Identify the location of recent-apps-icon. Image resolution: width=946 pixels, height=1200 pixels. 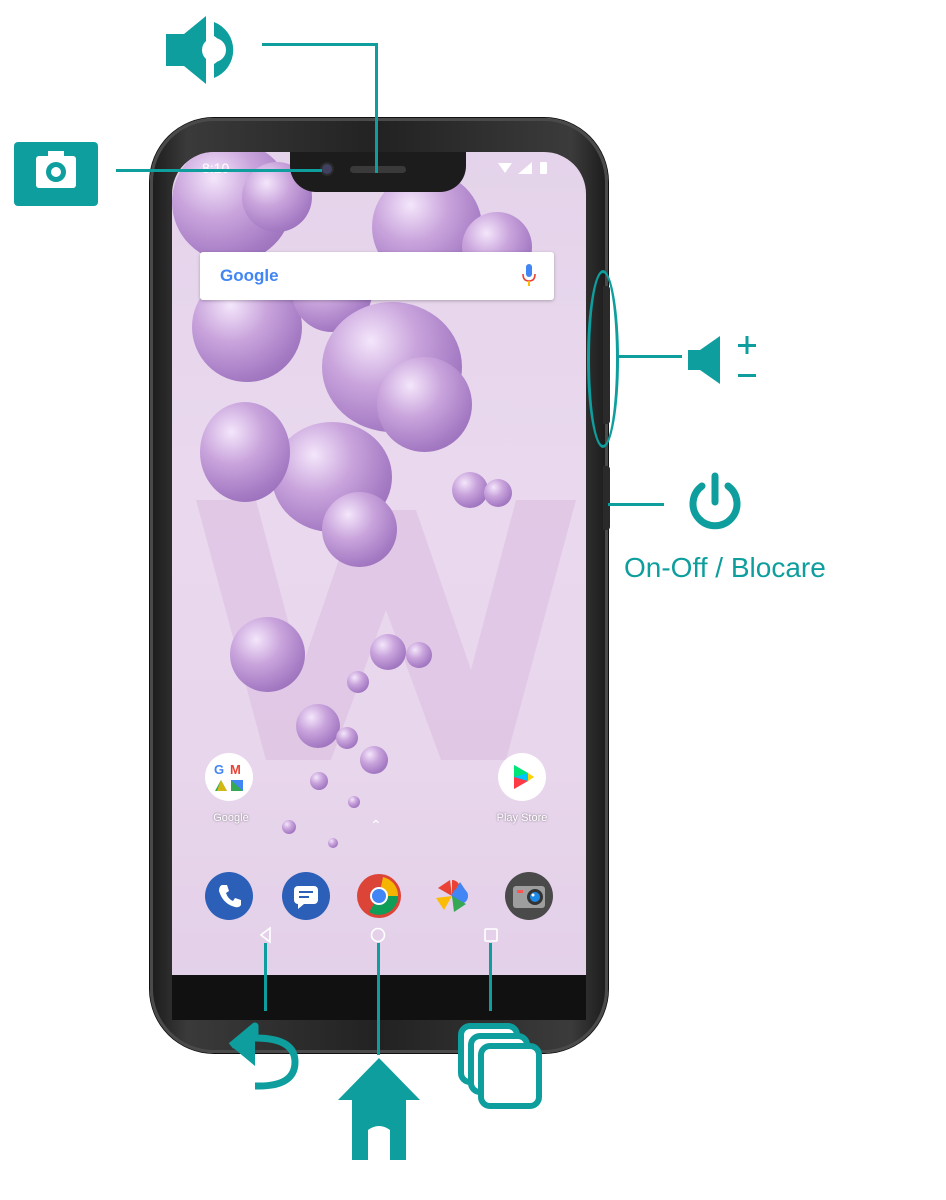
(500, 1066).